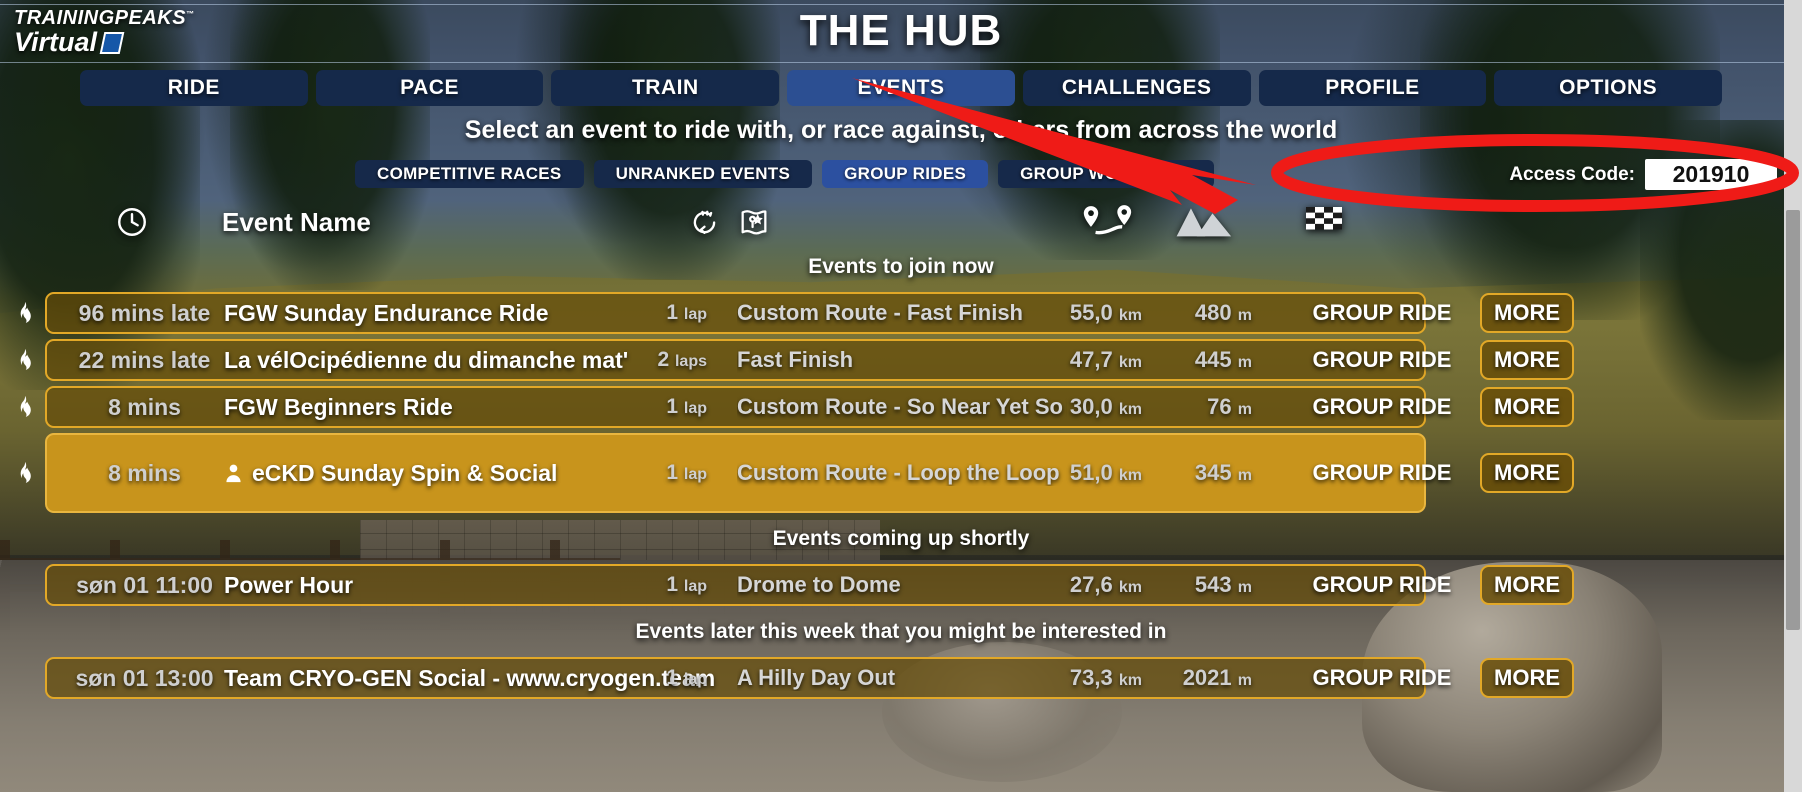 The width and height of the screenshot is (1802, 792). Describe the element at coordinates (901, 222) in the screenshot. I see `list-column-headers: Event Name` at that location.